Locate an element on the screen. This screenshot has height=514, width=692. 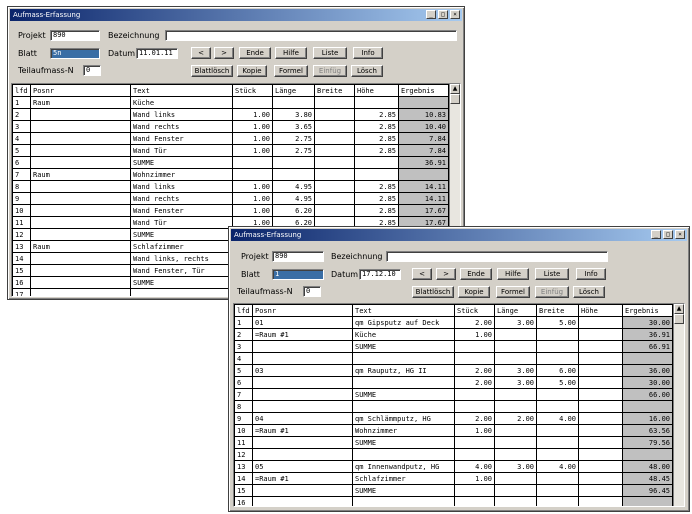
vertical-scrollbar: ▲ is located at coordinates (678, 405).